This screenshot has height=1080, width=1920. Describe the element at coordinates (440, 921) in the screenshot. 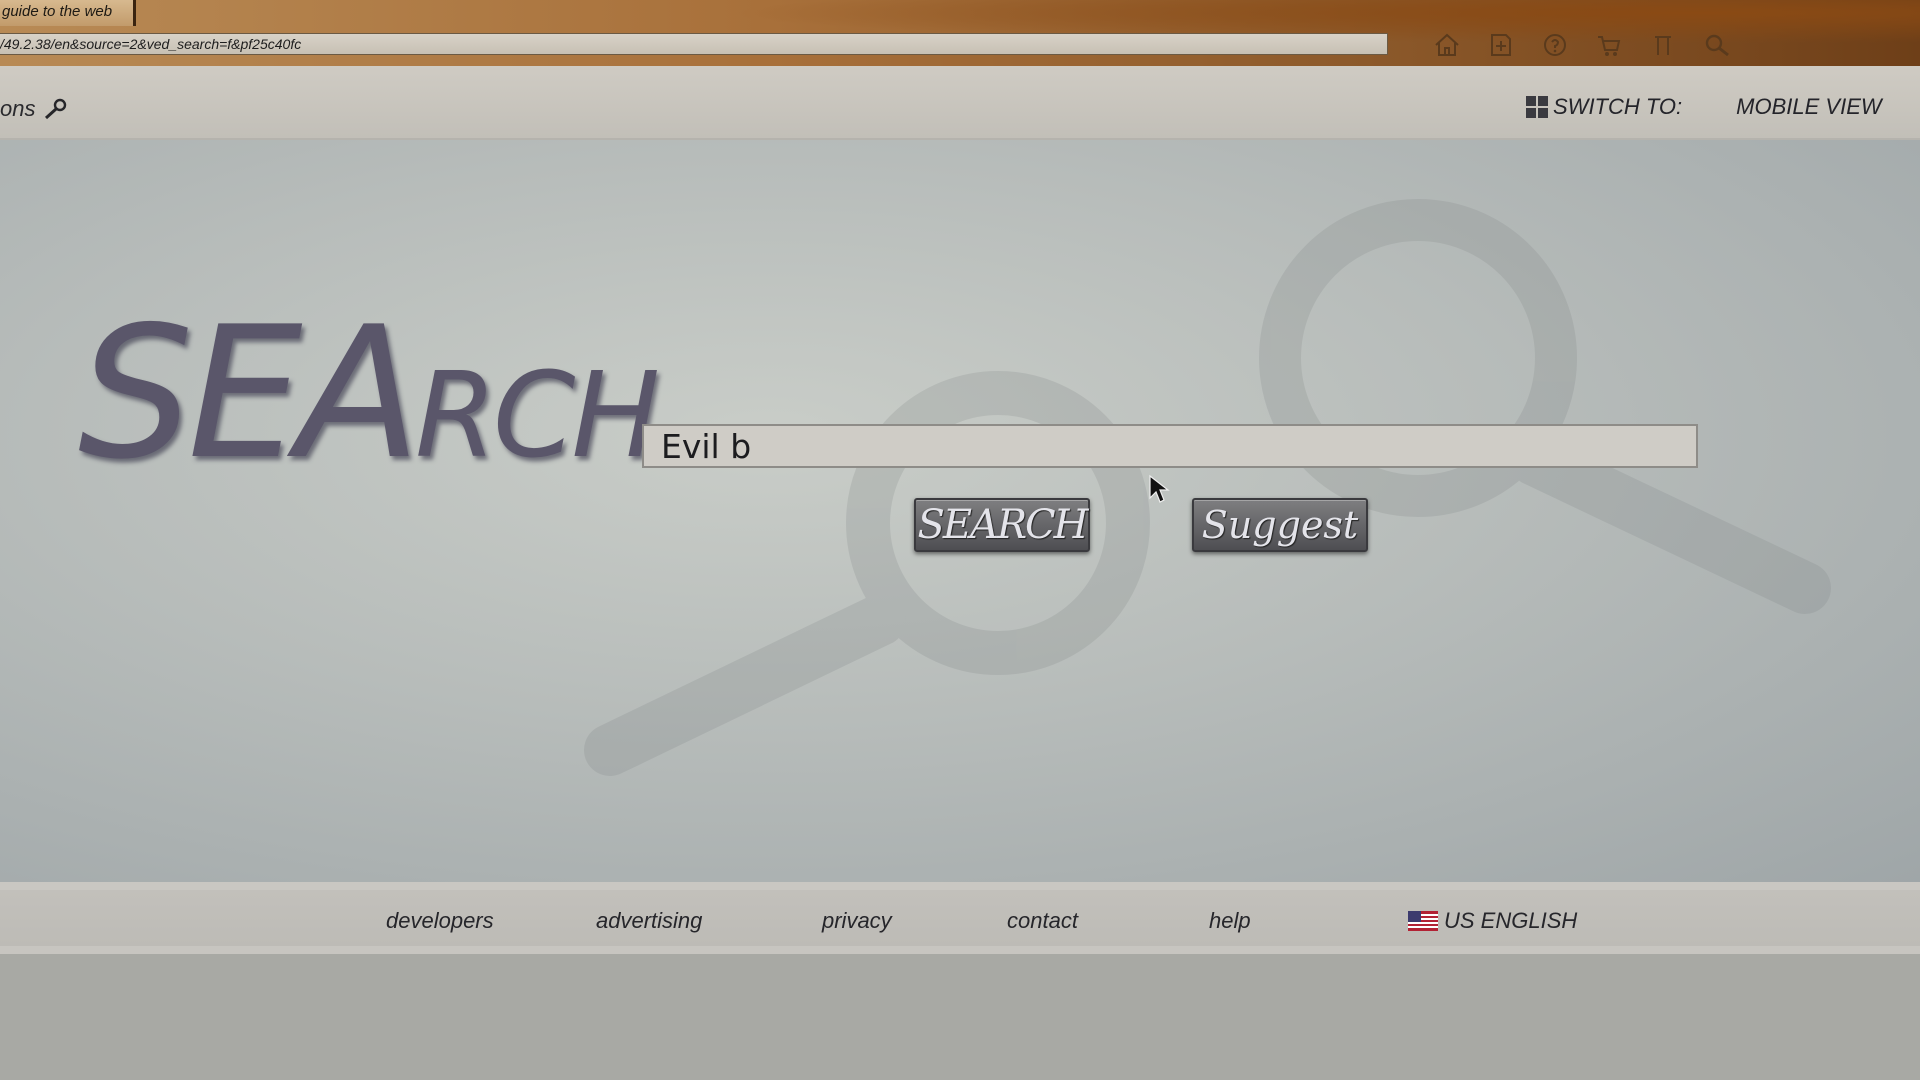

I see `footer-link-developers: developers` at that location.